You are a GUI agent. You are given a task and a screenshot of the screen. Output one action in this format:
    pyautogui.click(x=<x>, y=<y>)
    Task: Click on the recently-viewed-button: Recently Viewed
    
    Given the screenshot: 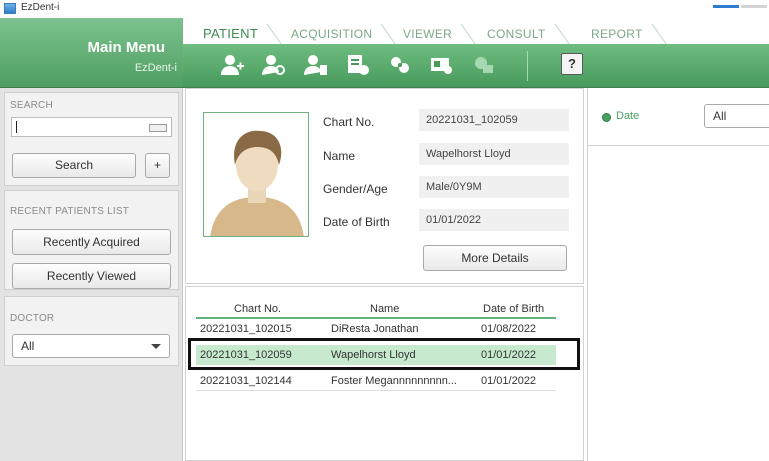 What is the action you would take?
    pyautogui.click(x=91, y=276)
    